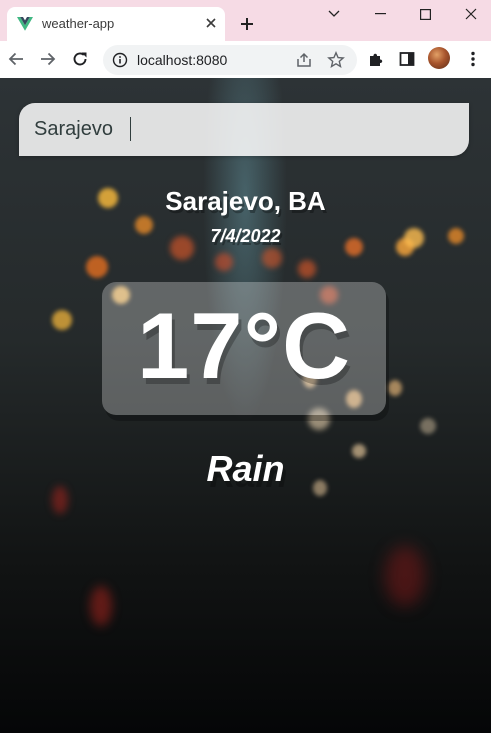 The width and height of the screenshot is (491, 733). Describe the element at coordinates (439, 58) in the screenshot. I see `profile-avatar` at that location.